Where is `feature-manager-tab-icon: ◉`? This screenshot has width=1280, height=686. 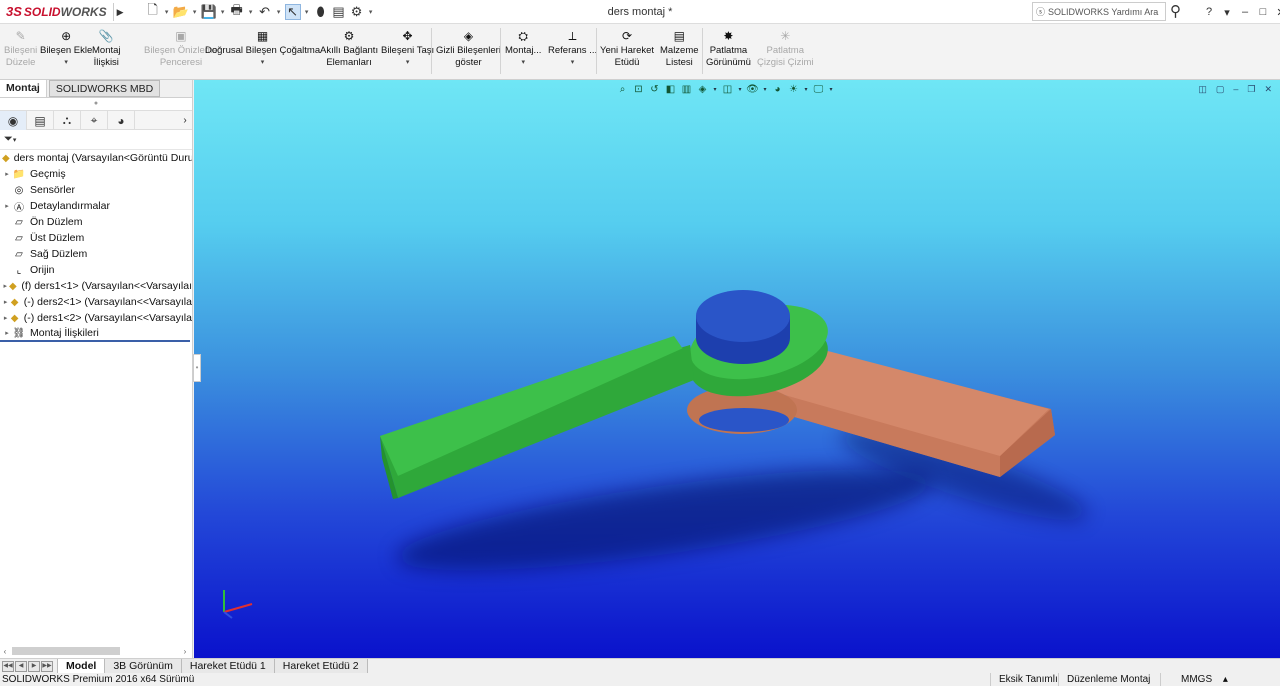 feature-manager-tab-icon: ◉ is located at coordinates (13, 120).